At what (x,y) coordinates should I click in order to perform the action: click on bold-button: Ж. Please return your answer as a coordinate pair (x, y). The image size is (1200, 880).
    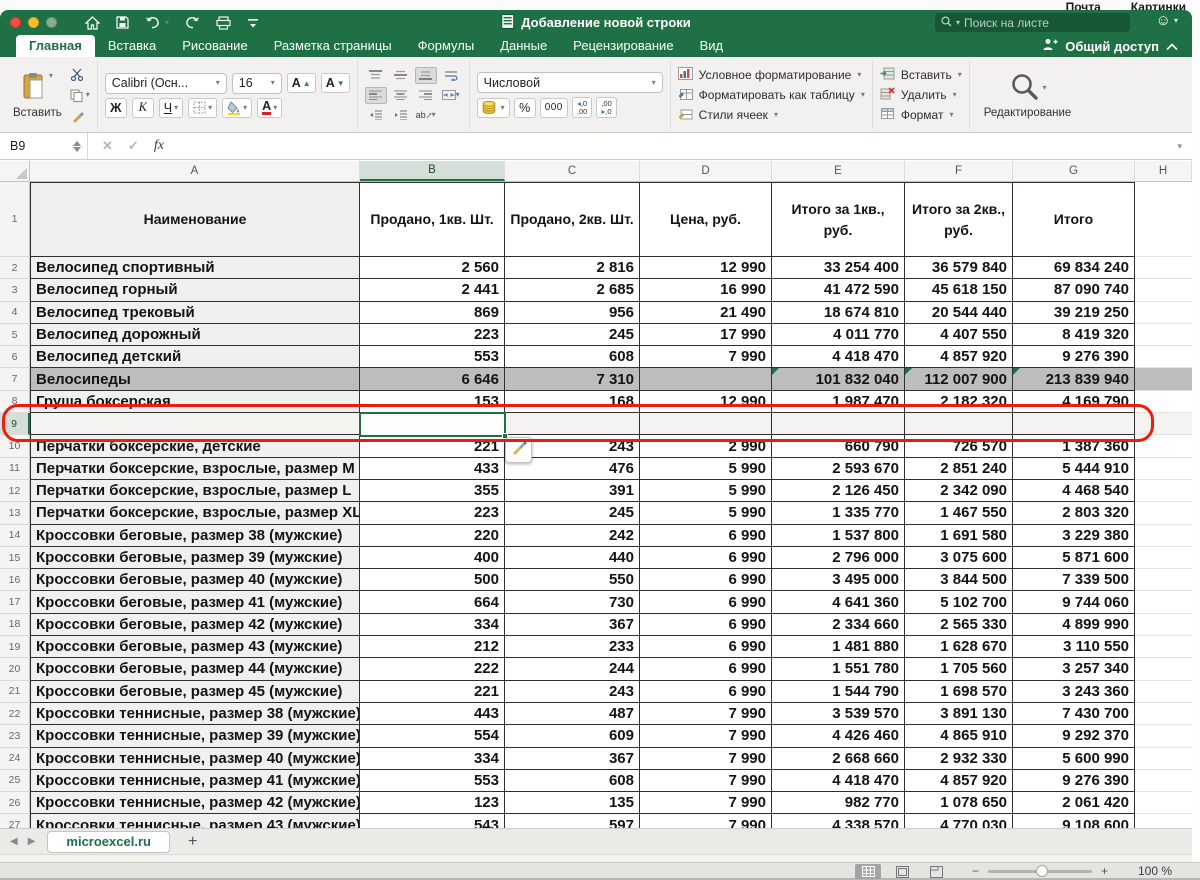
    Looking at the image, I should click on (115, 107).